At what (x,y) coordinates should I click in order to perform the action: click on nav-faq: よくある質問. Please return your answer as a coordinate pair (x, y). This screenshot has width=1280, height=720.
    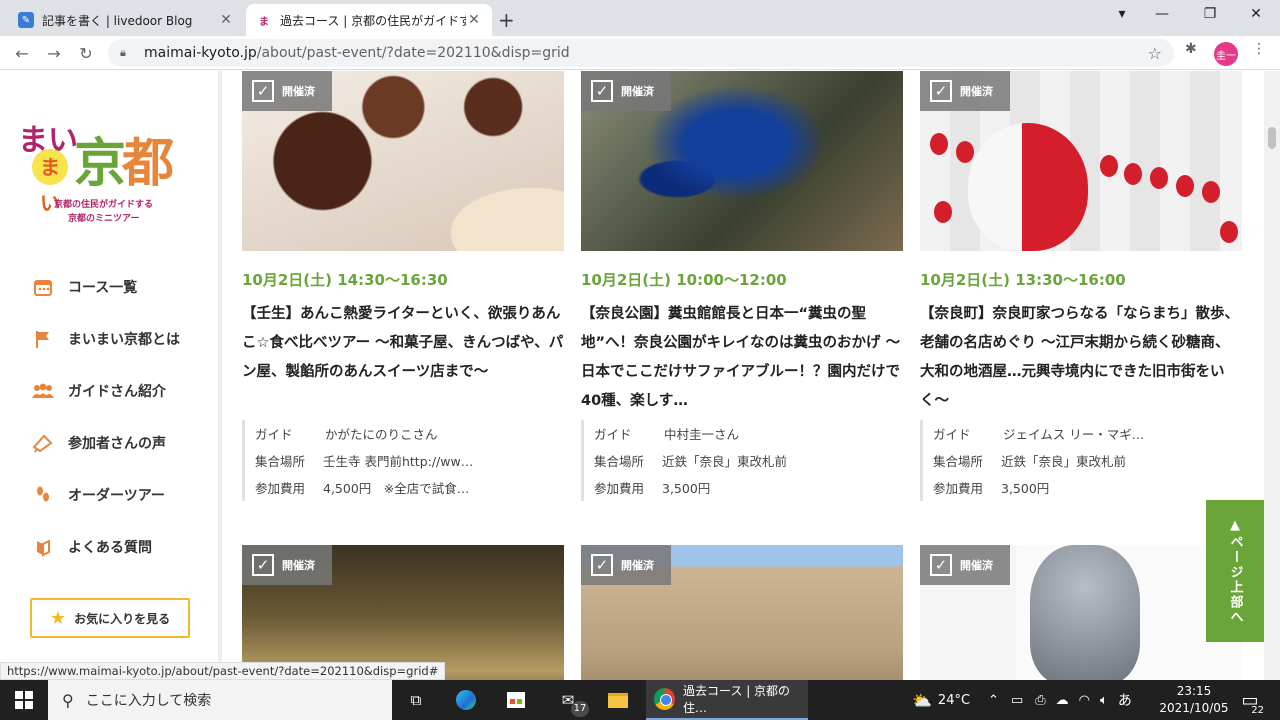
    Looking at the image, I should click on (105, 547).